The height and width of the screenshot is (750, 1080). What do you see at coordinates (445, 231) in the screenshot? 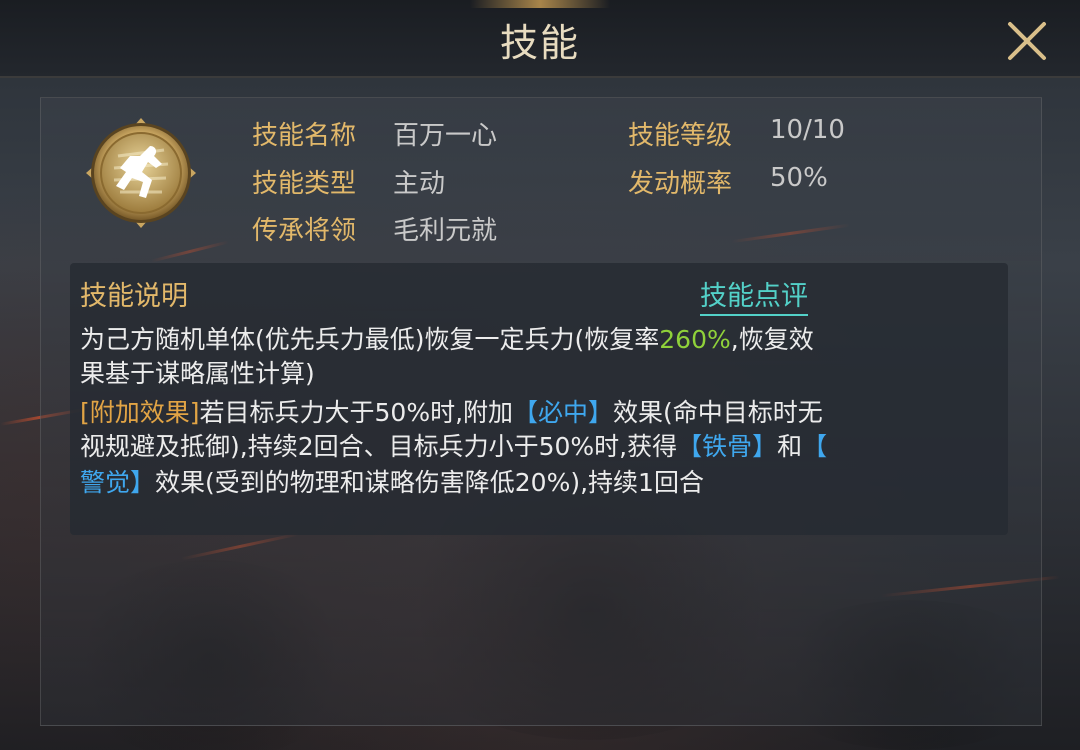
I see `inherit-general-value: 毛利元就` at bounding box center [445, 231].